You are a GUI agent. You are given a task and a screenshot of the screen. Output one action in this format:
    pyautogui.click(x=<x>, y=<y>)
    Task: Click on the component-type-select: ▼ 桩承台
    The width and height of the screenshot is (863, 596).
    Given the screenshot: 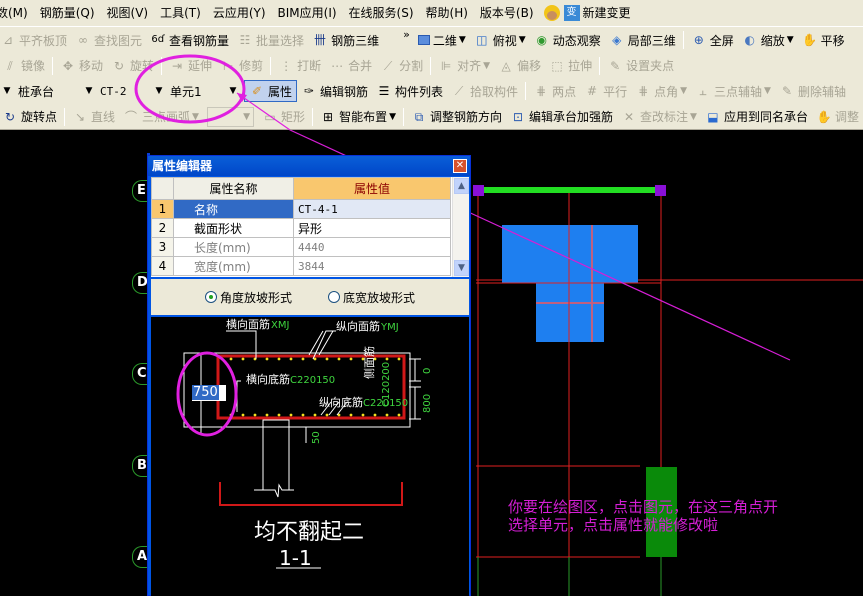 What is the action you would take?
    pyautogui.click(x=39, y=91)
    